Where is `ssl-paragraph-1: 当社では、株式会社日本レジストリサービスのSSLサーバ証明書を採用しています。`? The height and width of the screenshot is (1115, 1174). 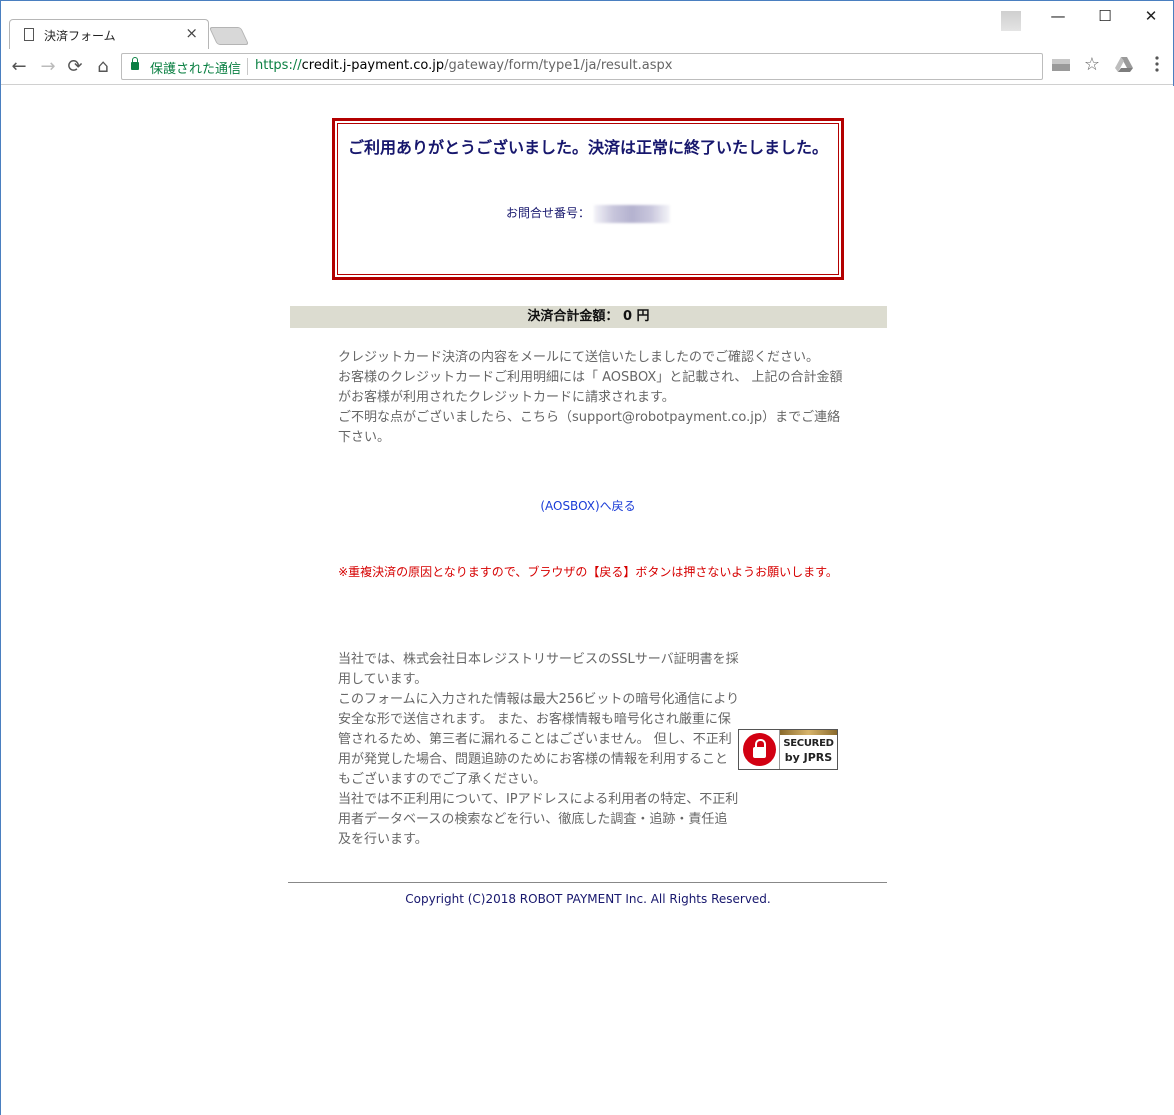 ssl-paragraph-1: 当社では、株式会社日本レジストリサービスのSSLサーバ証明書を採用しています。 is located at coordinates (538, 669).